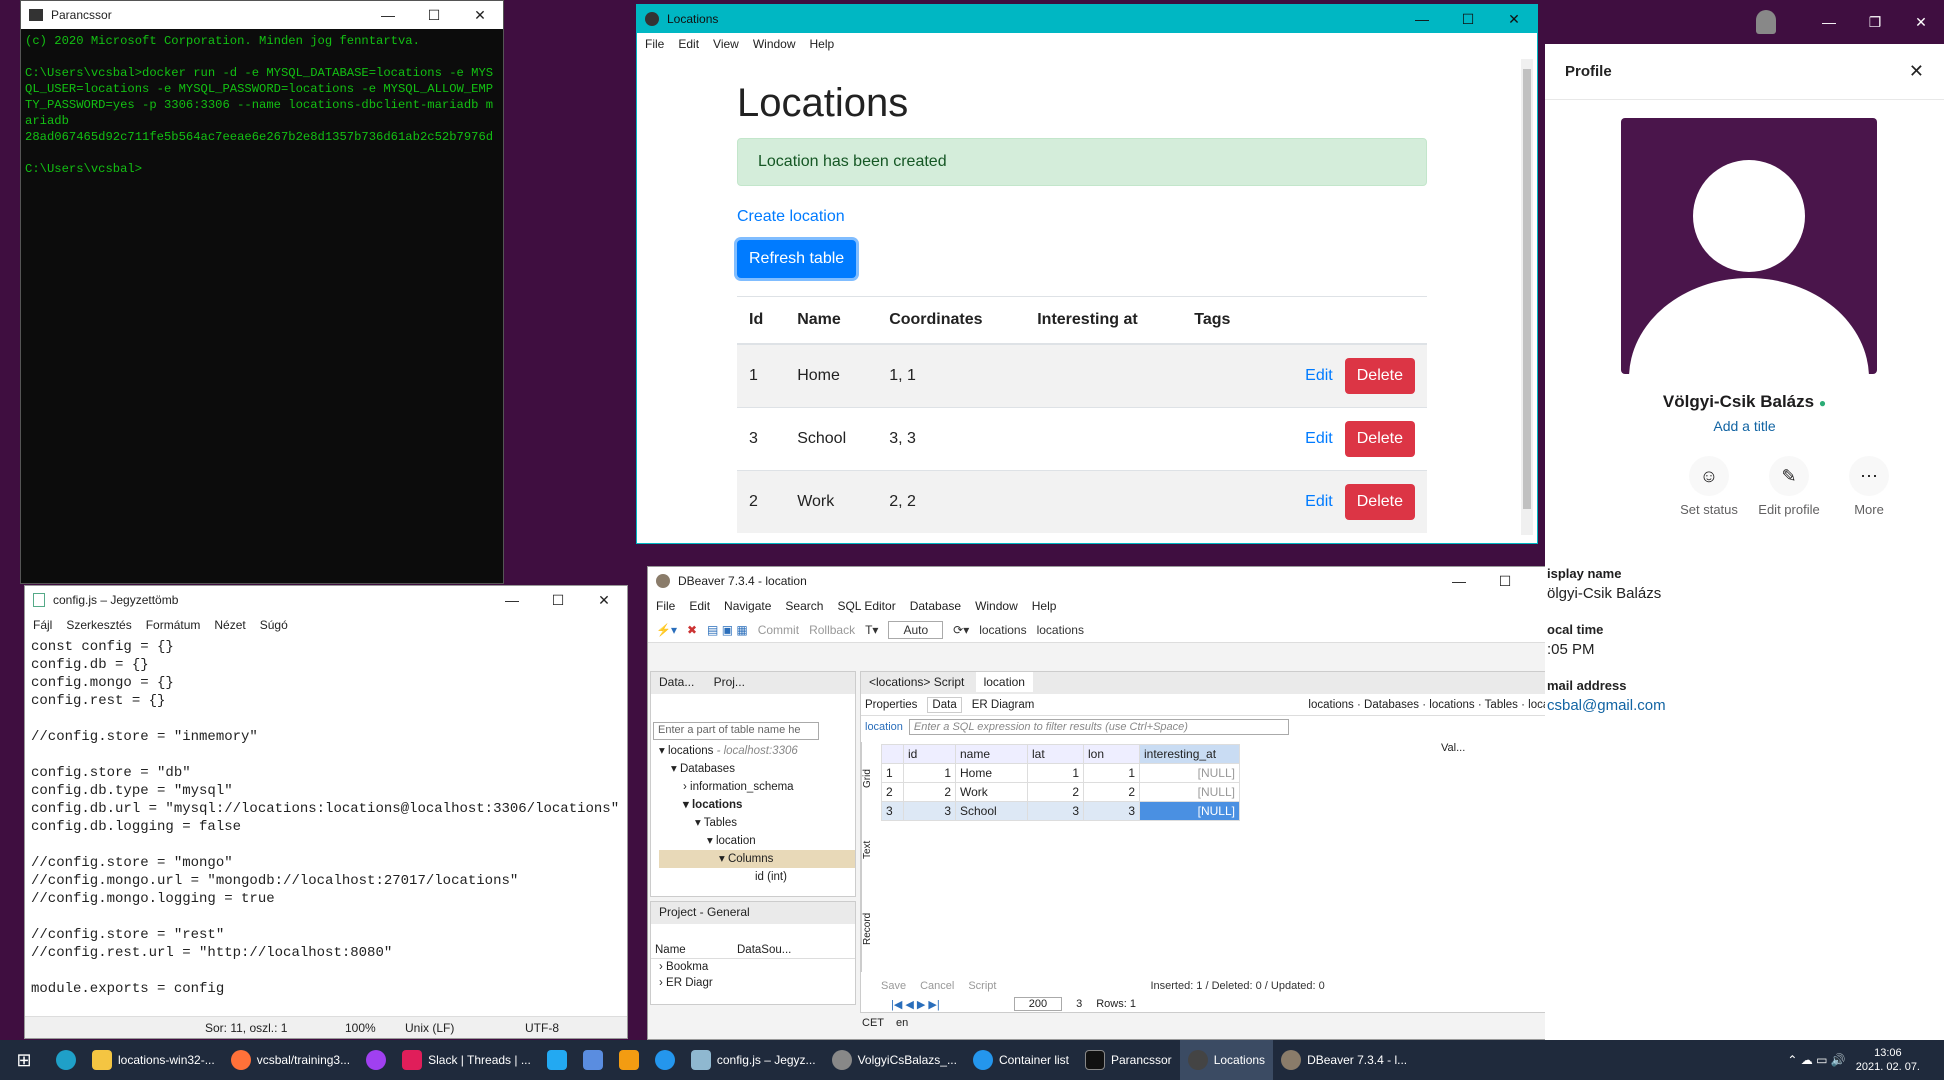  I want to click on save-button: Save, so click(893, 986).